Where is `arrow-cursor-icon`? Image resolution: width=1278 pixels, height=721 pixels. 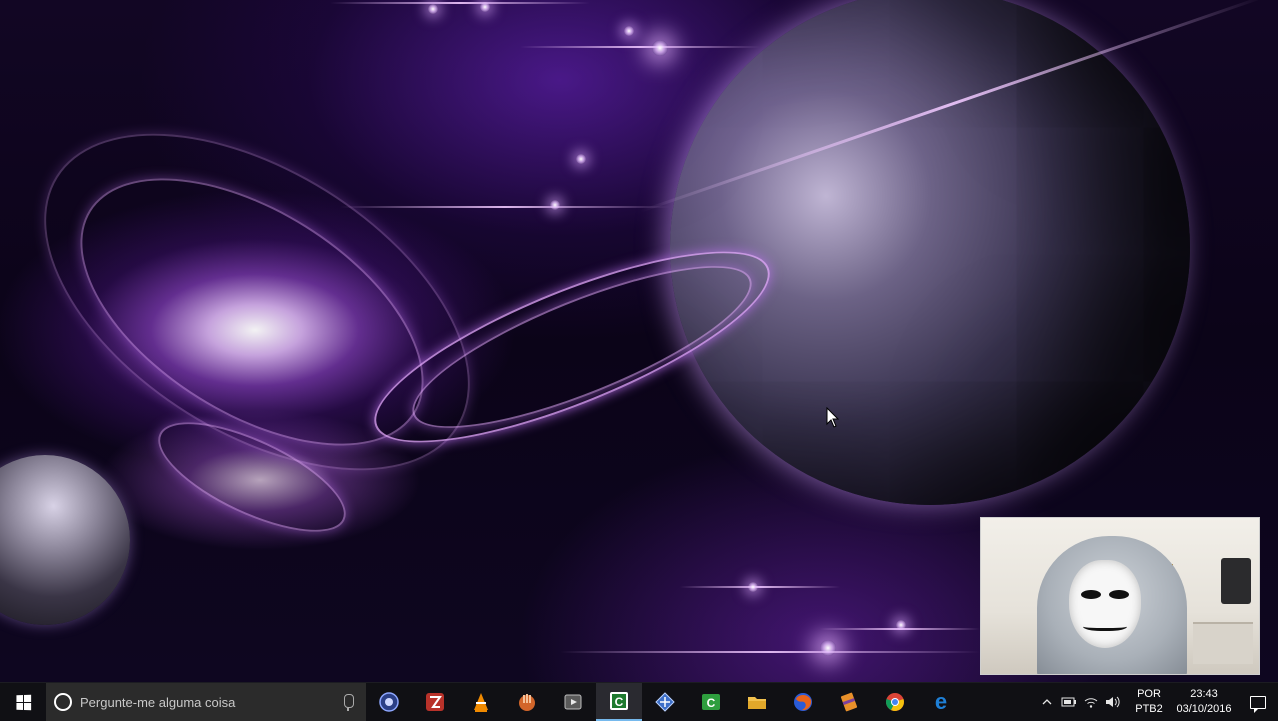 arrow-cursor-icon is located at coordinates (833, 417).